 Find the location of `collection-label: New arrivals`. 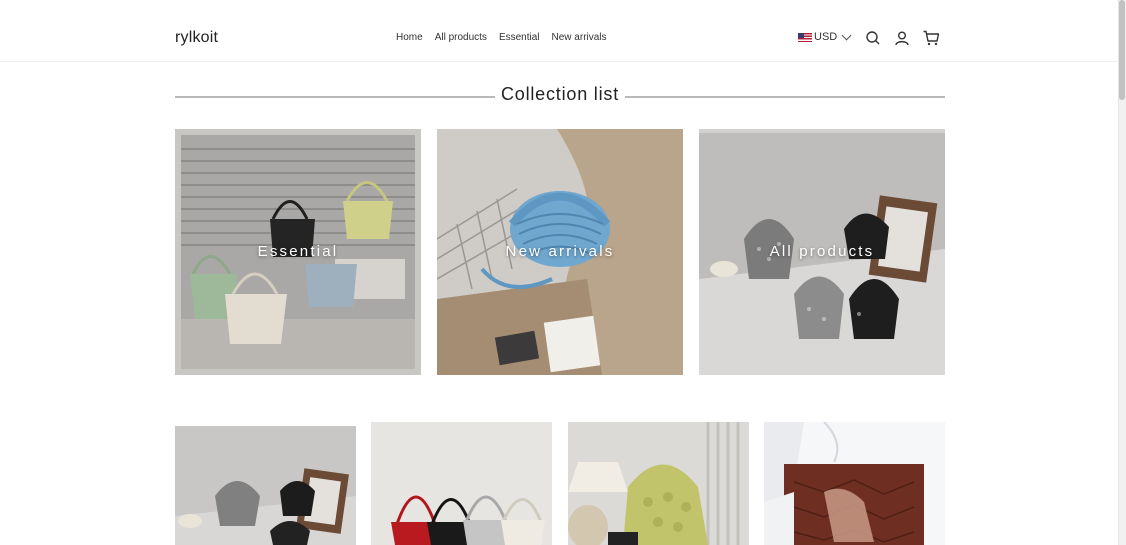

collection-label: New arrivals is located at coordinates (560, 251).